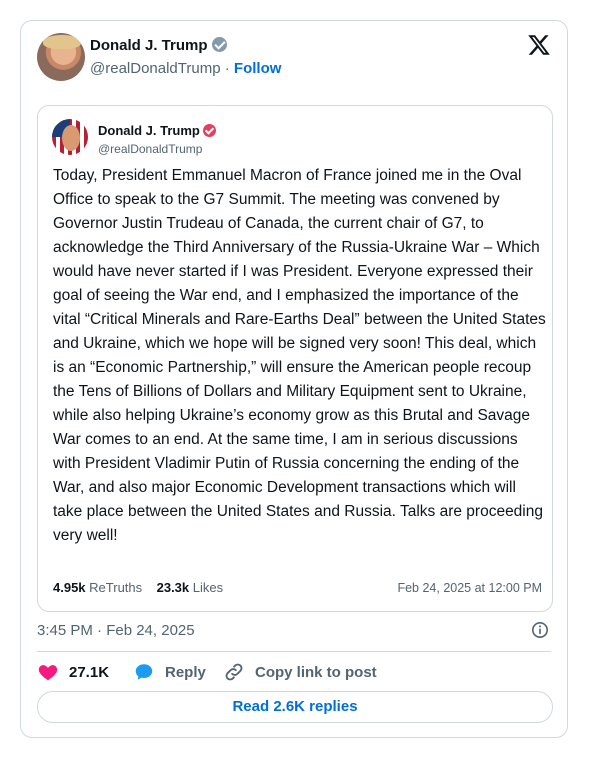 Image resolution: width=590 pixels, height=760 pixels. I want to click on divider, so click(294, 651).